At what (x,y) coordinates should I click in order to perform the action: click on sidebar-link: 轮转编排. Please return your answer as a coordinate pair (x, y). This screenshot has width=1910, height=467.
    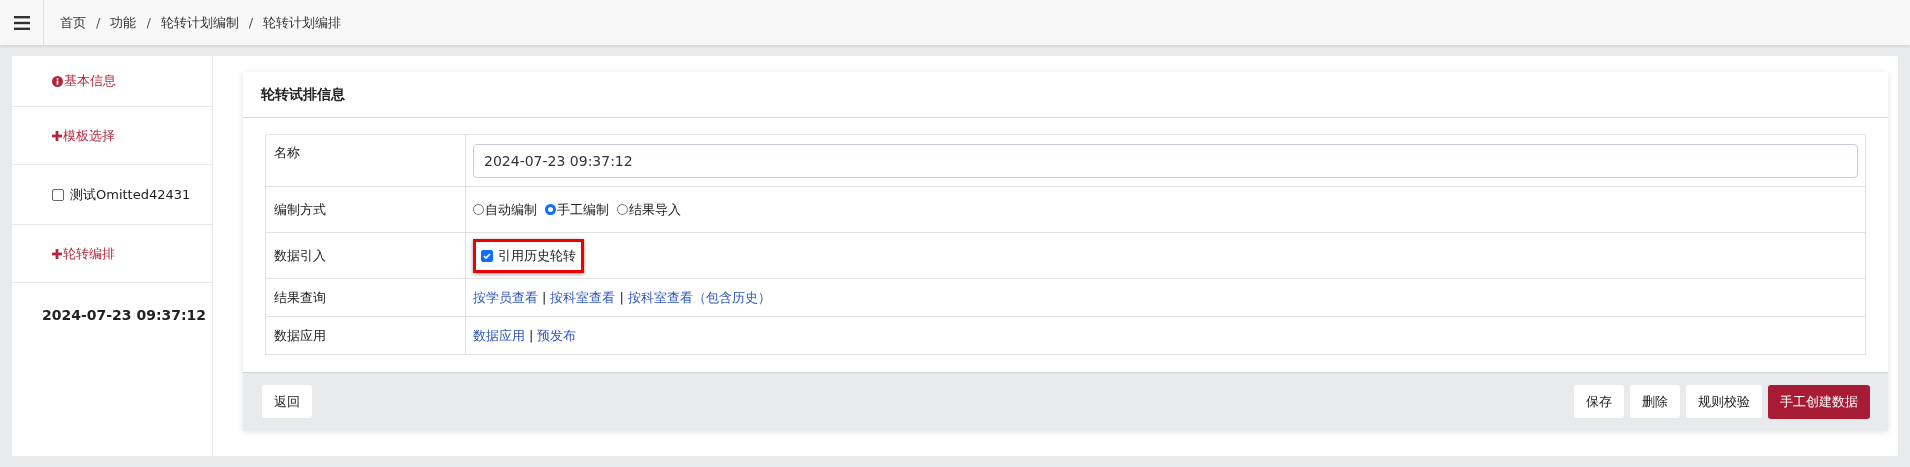
    Looking at the image, I should click on (83, 253).